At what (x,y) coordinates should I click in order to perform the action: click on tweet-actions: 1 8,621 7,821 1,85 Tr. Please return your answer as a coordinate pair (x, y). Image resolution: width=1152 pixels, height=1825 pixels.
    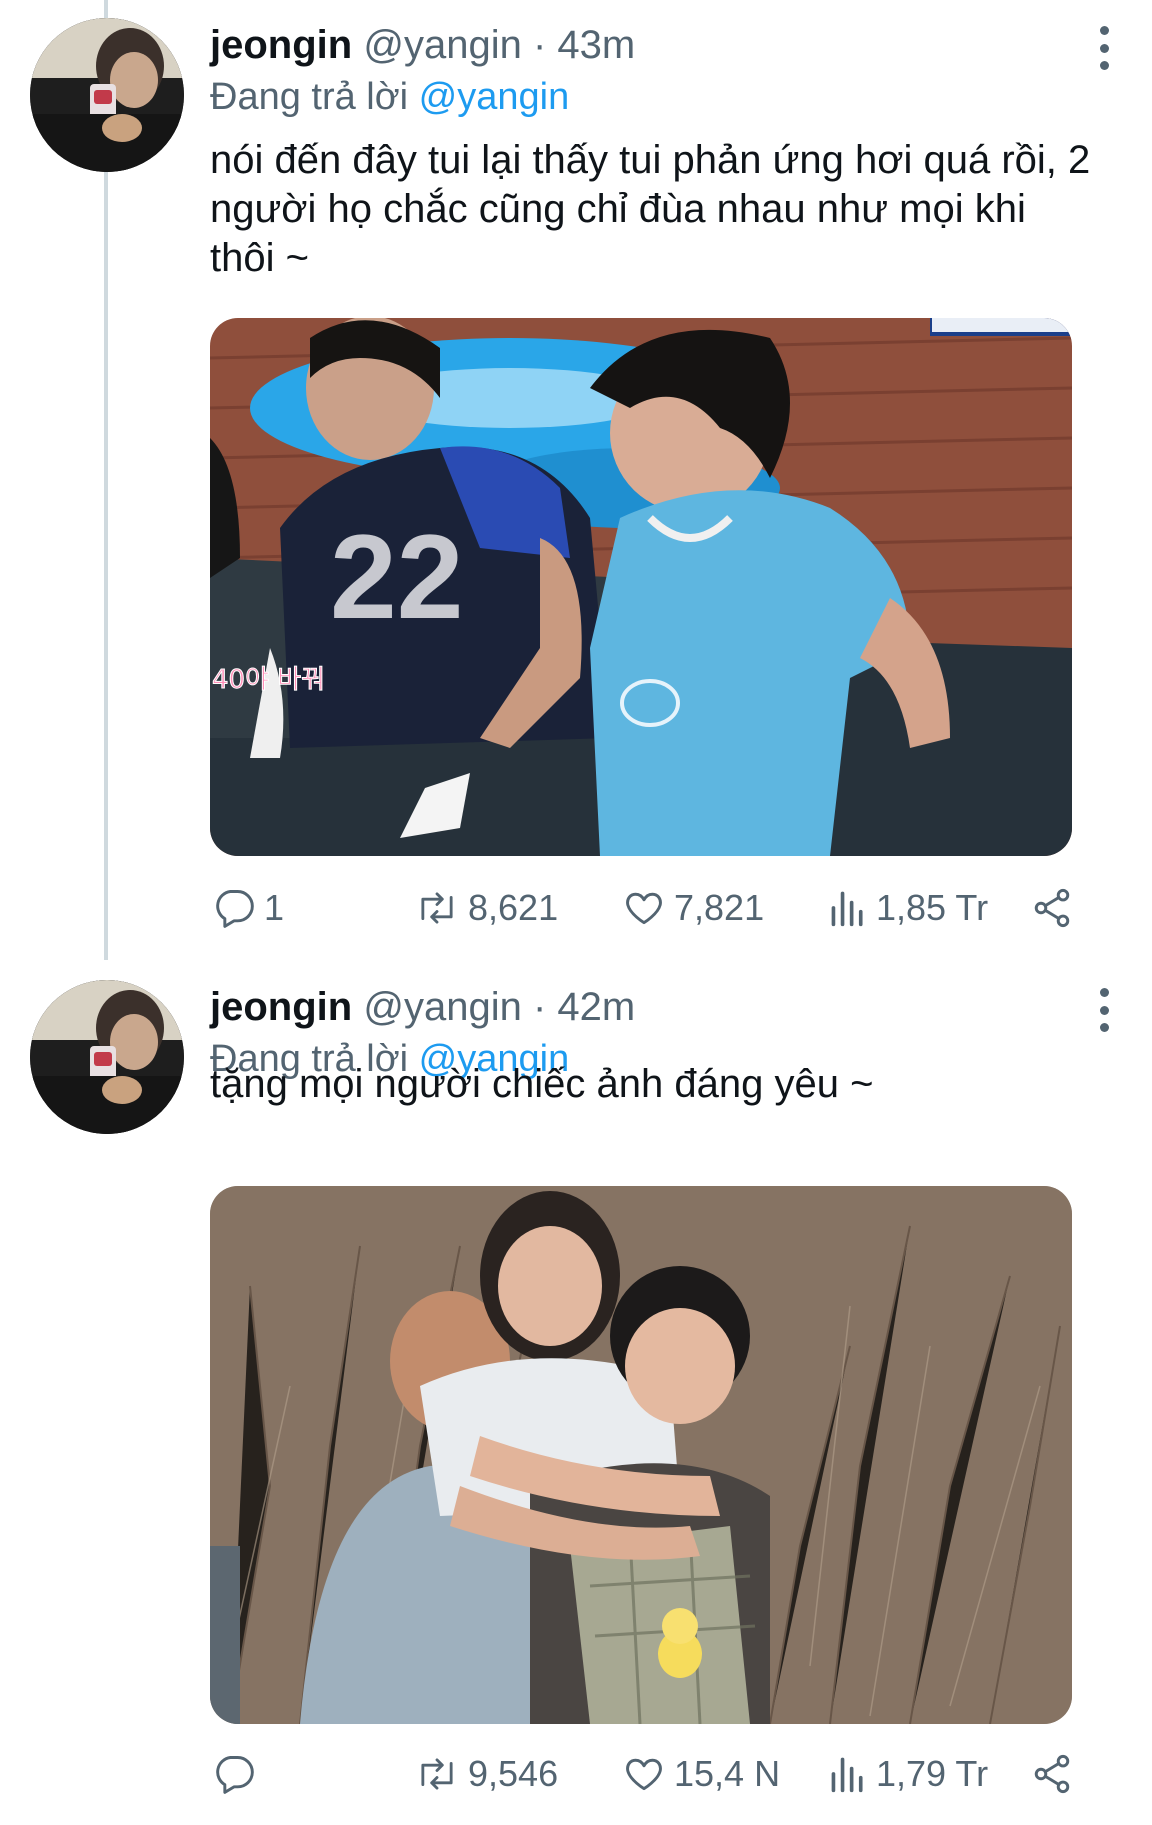
    Looking at the image, I should click on (645, 908).